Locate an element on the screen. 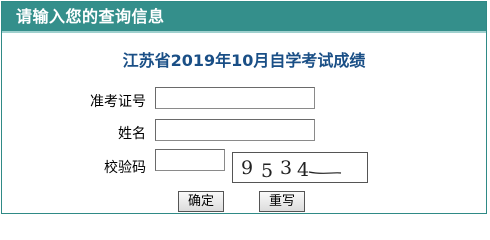  name-label: 姓名 is located at coordinates (132, 134).